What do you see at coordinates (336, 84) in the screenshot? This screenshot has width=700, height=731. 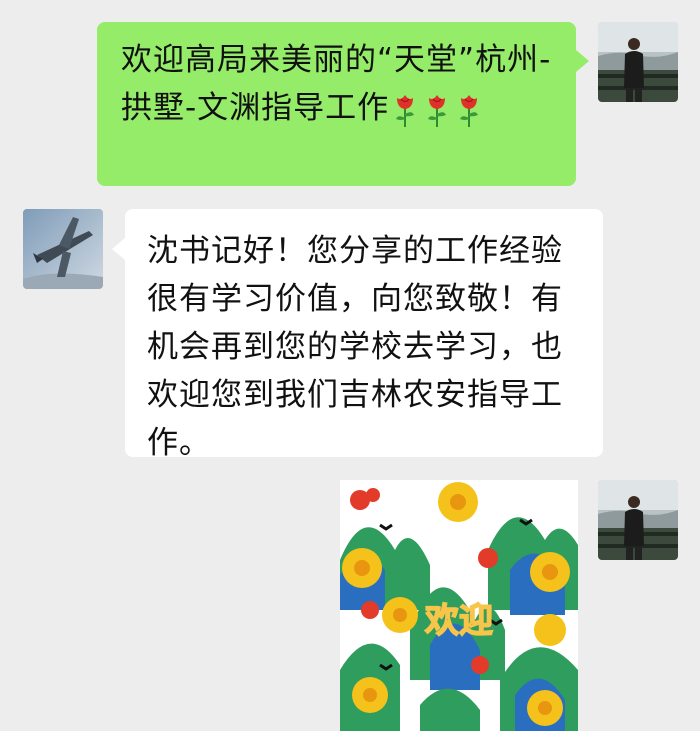 I see `message-text: 欢迎高局来美丽的“天堂”杭州-拱墅-文渊指导工作` at bounding box center [336, 84].